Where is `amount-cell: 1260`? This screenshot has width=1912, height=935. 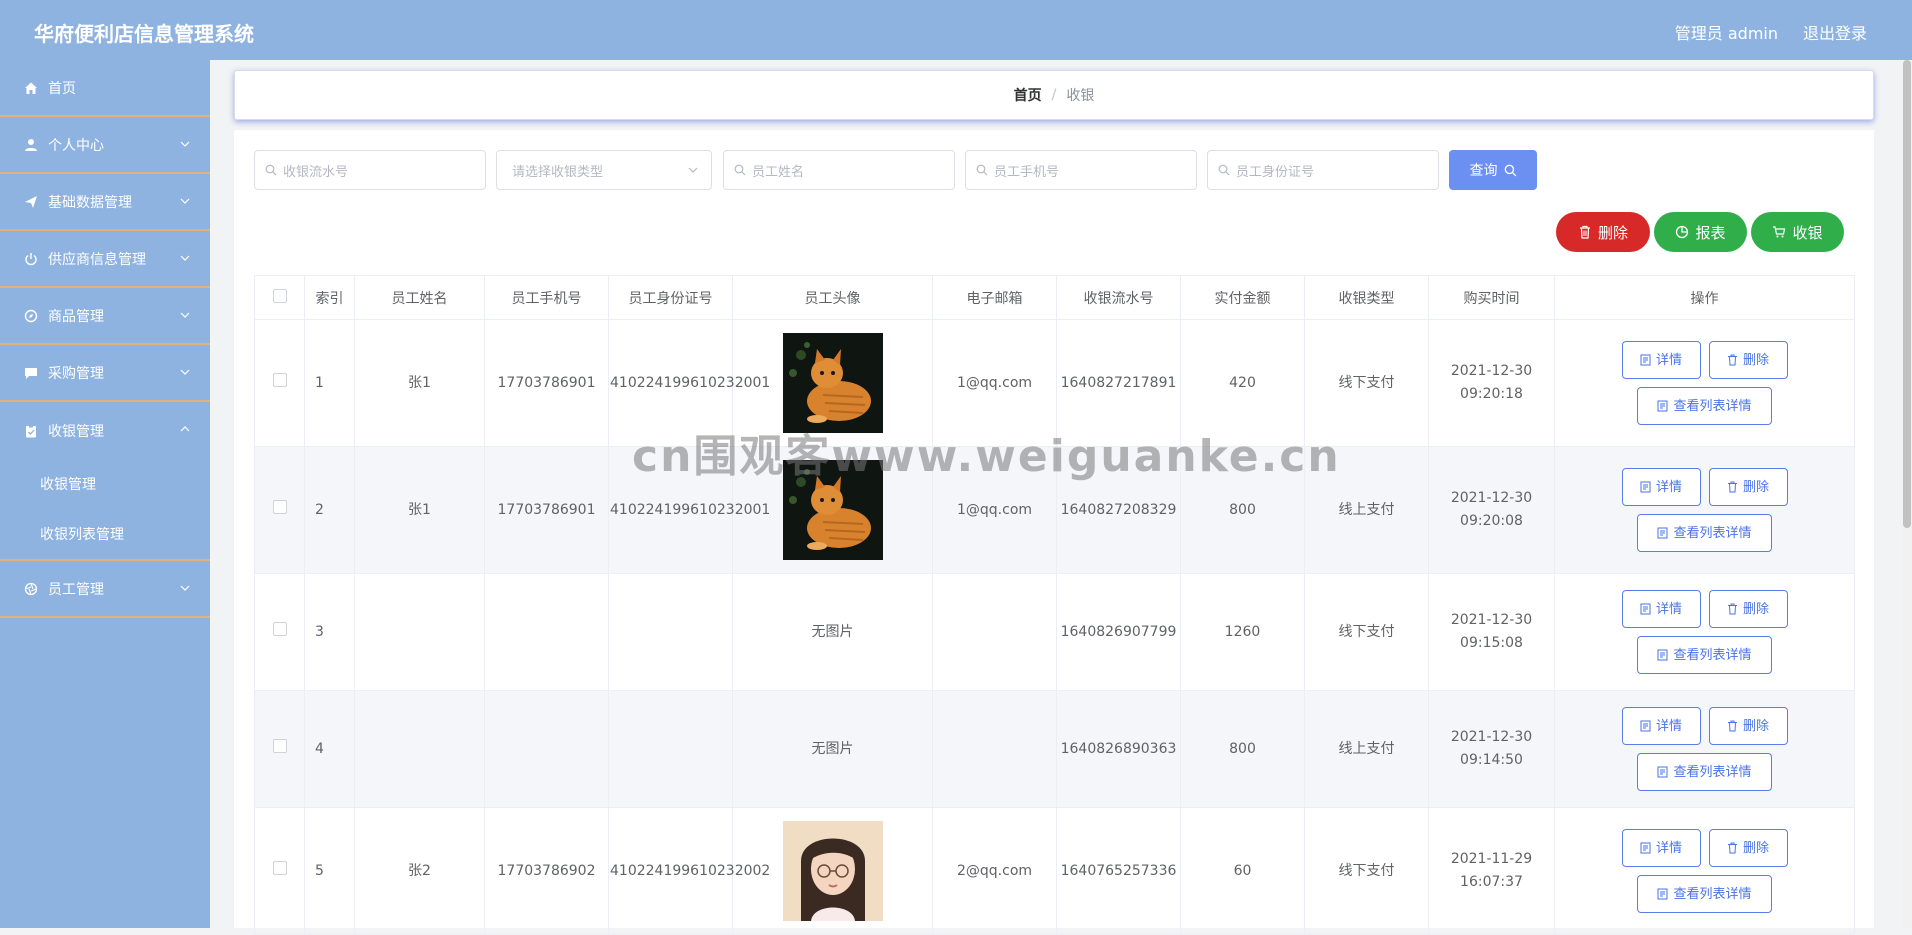
amount-cell: 1260 is located at coordinates (1242, 632).